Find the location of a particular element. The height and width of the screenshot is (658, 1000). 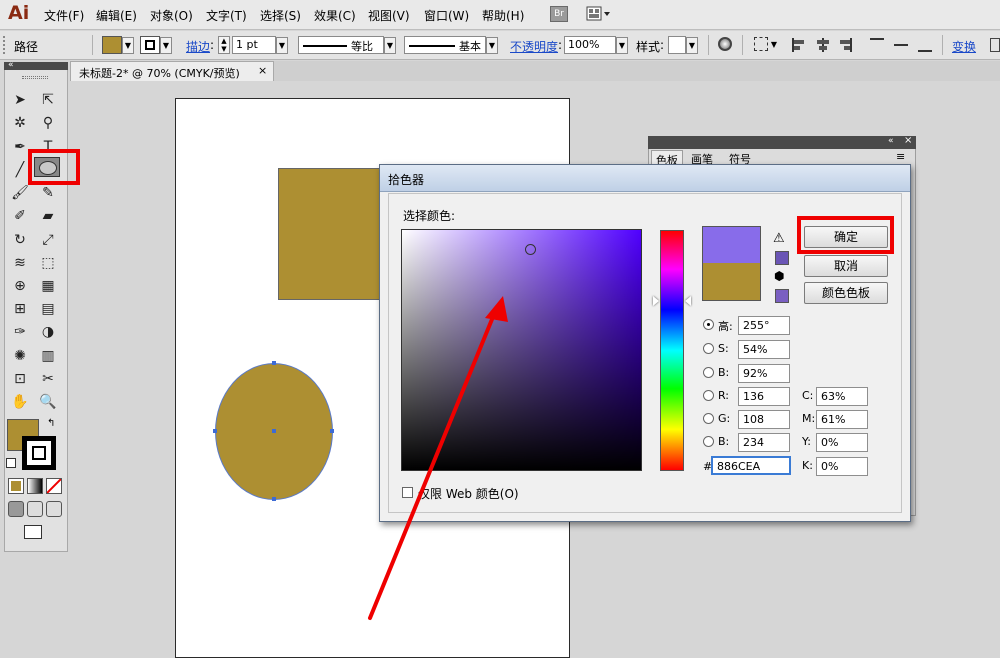

hue-slider-handle-right is located at coordinates (688, 301).